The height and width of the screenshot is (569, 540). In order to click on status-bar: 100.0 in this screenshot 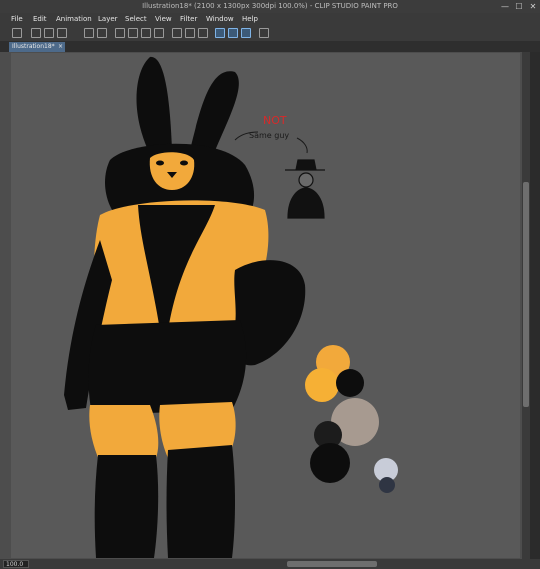, I will do `click(270, 564)`.